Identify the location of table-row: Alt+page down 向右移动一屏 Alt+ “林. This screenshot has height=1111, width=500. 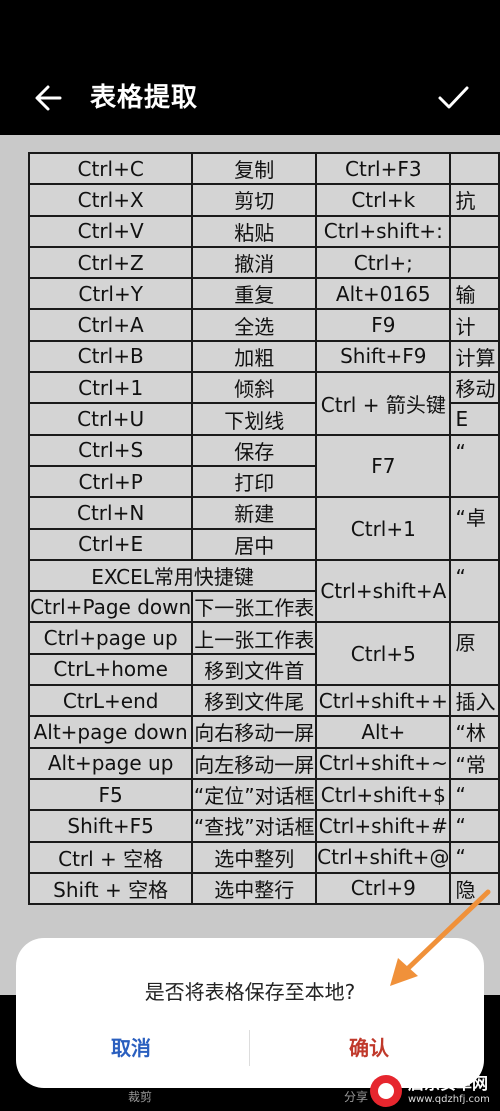
(263, 732).